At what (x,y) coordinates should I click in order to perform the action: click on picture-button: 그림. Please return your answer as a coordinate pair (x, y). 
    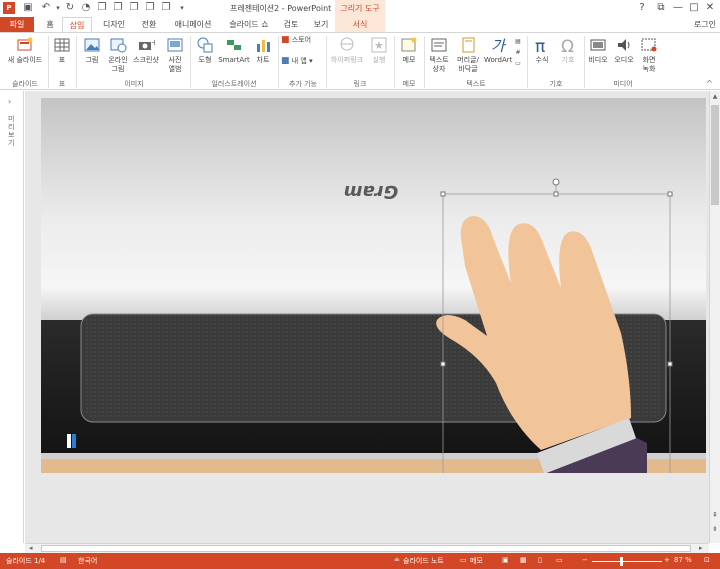
    Looking at the image, I should click on (92, 50).